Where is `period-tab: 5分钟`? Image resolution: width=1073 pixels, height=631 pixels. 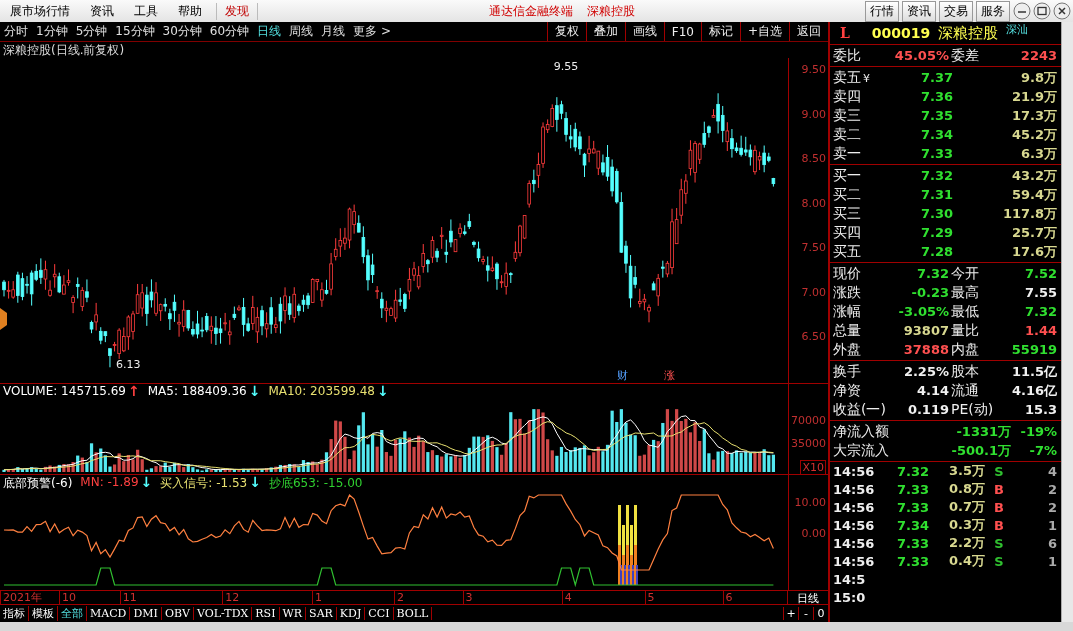 period-tab: 5分钟 is located at coordinates (91, 32).